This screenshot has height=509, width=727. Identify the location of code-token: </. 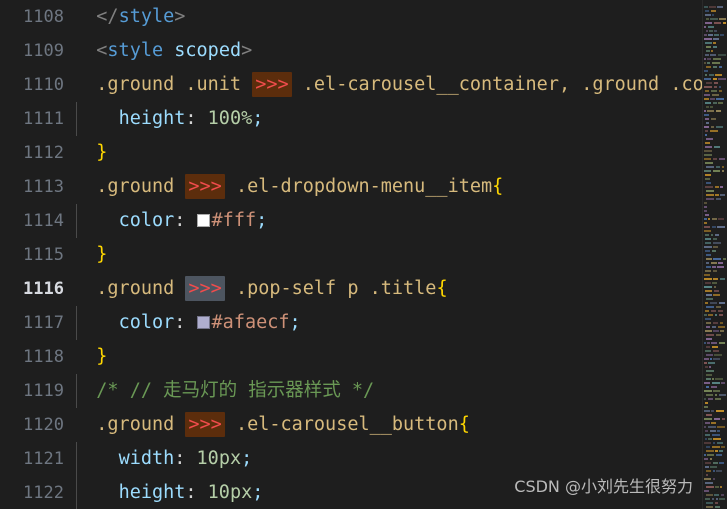
(107, 16).